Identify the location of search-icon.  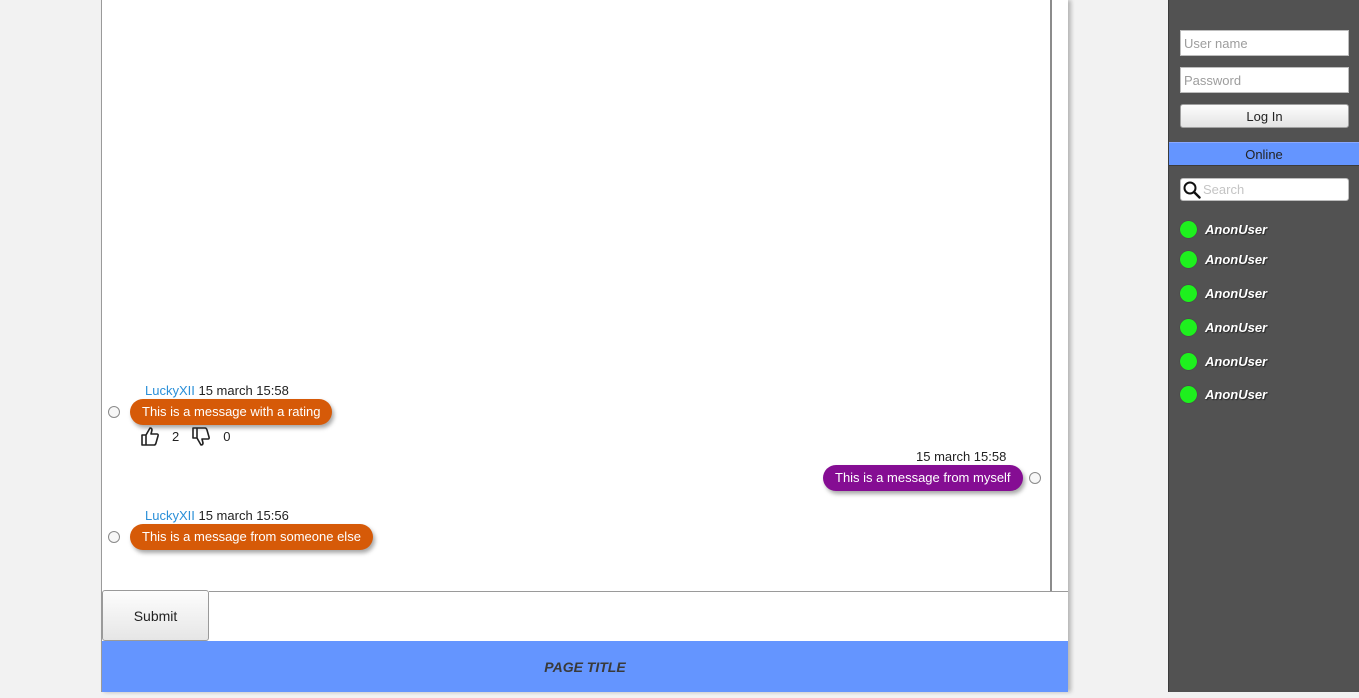
(1192, 192).